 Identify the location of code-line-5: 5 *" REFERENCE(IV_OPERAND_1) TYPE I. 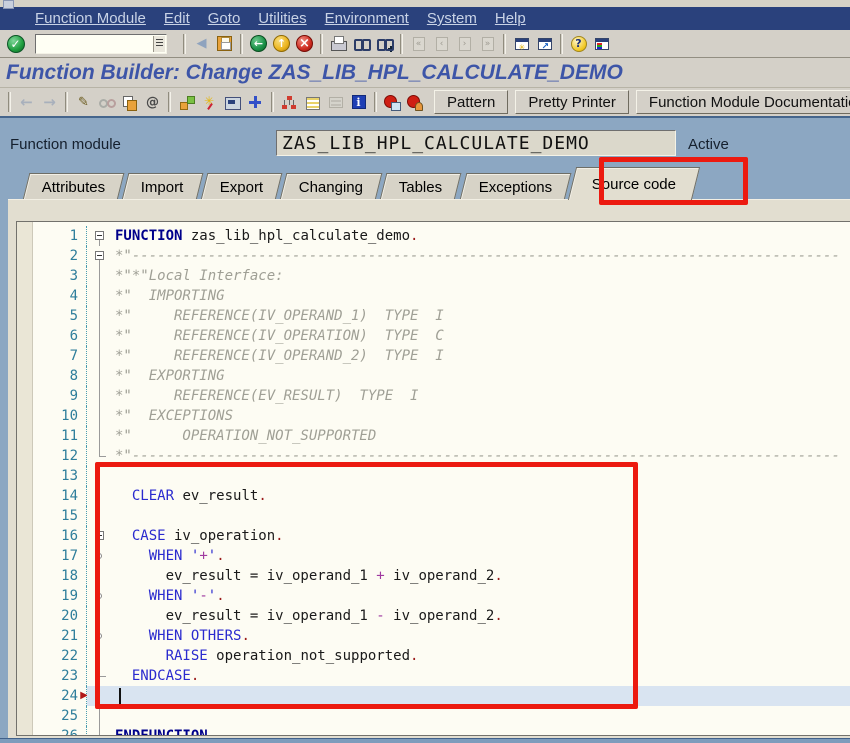
(441, 316).